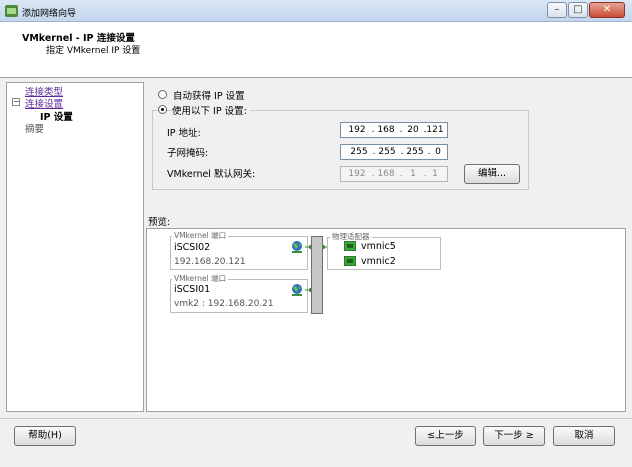  I want to click on subnet-mask-field: 255 . 255 . 255 . 0, so click(394, 152).